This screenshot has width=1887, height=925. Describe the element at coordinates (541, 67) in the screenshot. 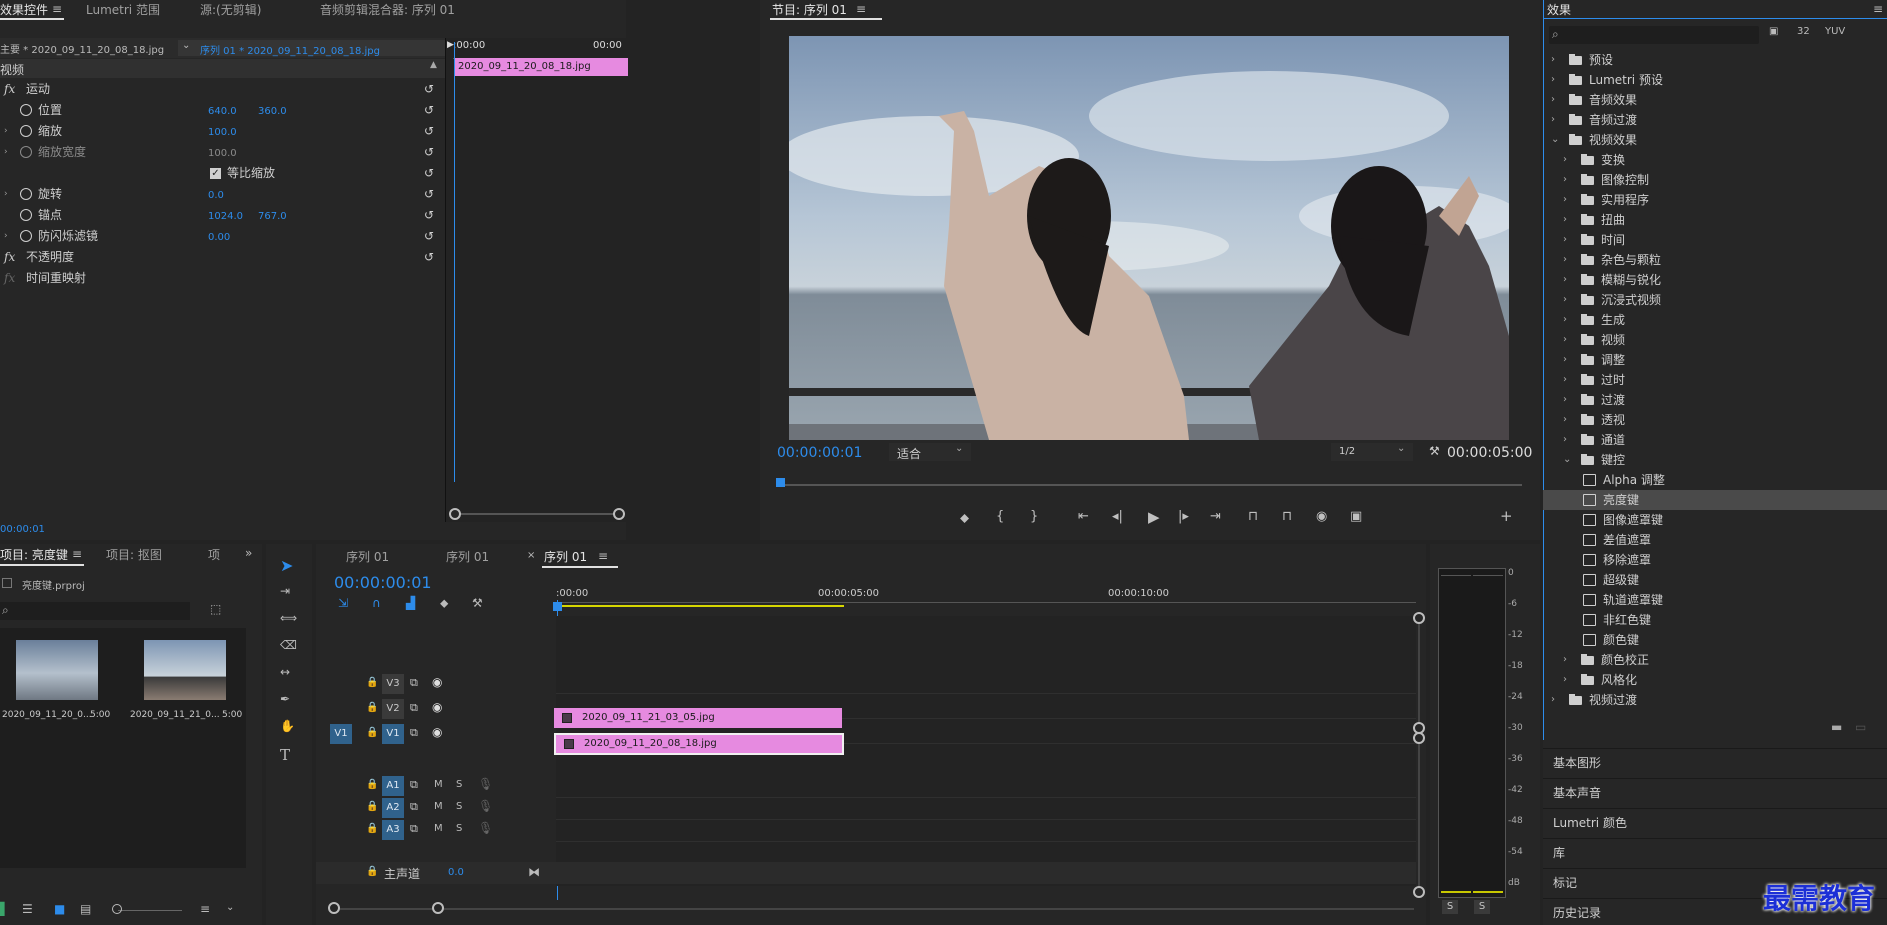

I see `ec-clip-bar: 2020_09_11_20_08_18.jpg` at that location.